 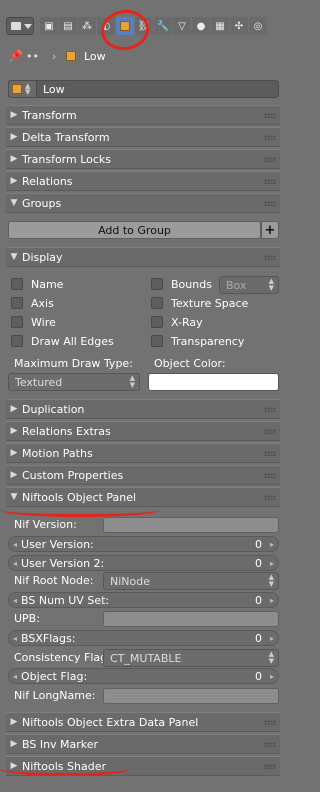 I want to click on panel-transform: ▶ Transform, so click(x=143, y=115).